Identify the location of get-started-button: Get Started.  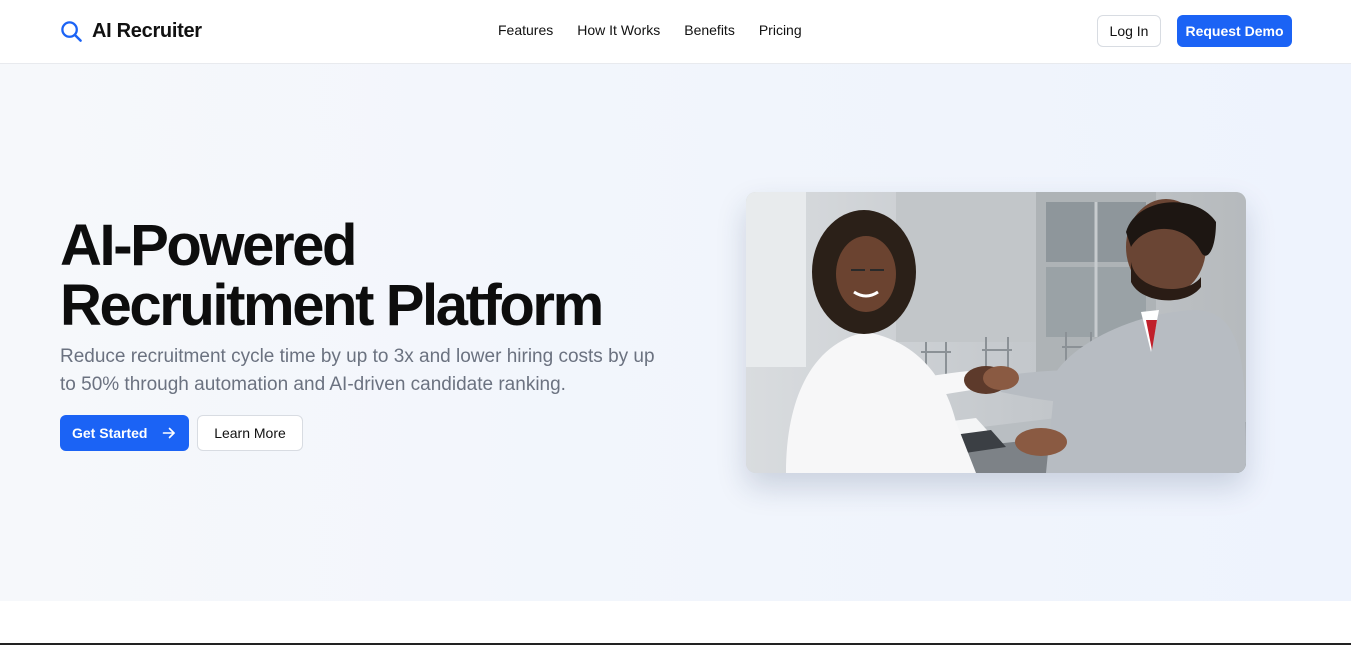
(124, 433).